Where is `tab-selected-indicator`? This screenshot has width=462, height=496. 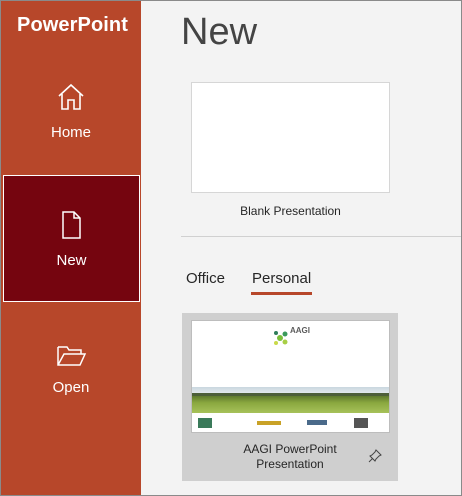 tab-selected-indicator is located at coordinates (281, 293).